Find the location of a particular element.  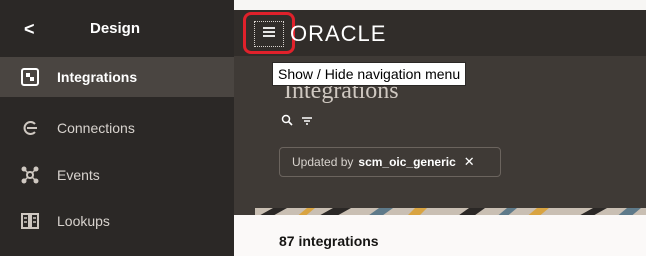

remove-filter-icon: ✕ is located at coordinates (469, 162).